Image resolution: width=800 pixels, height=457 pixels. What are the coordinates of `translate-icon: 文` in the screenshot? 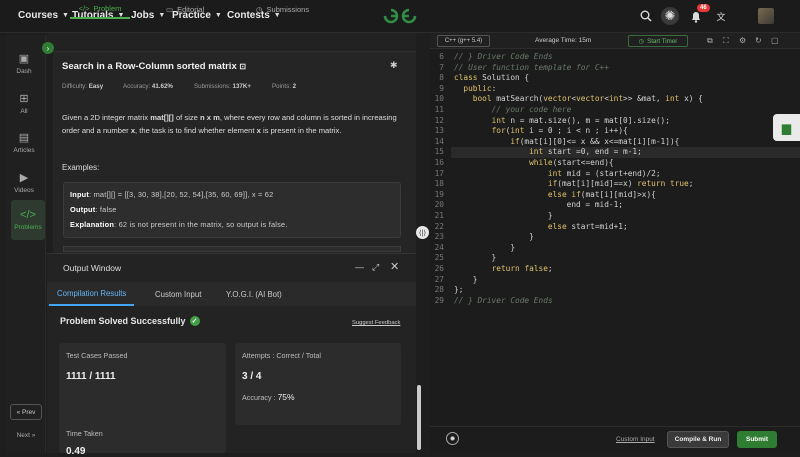 It's located at (721, 16).